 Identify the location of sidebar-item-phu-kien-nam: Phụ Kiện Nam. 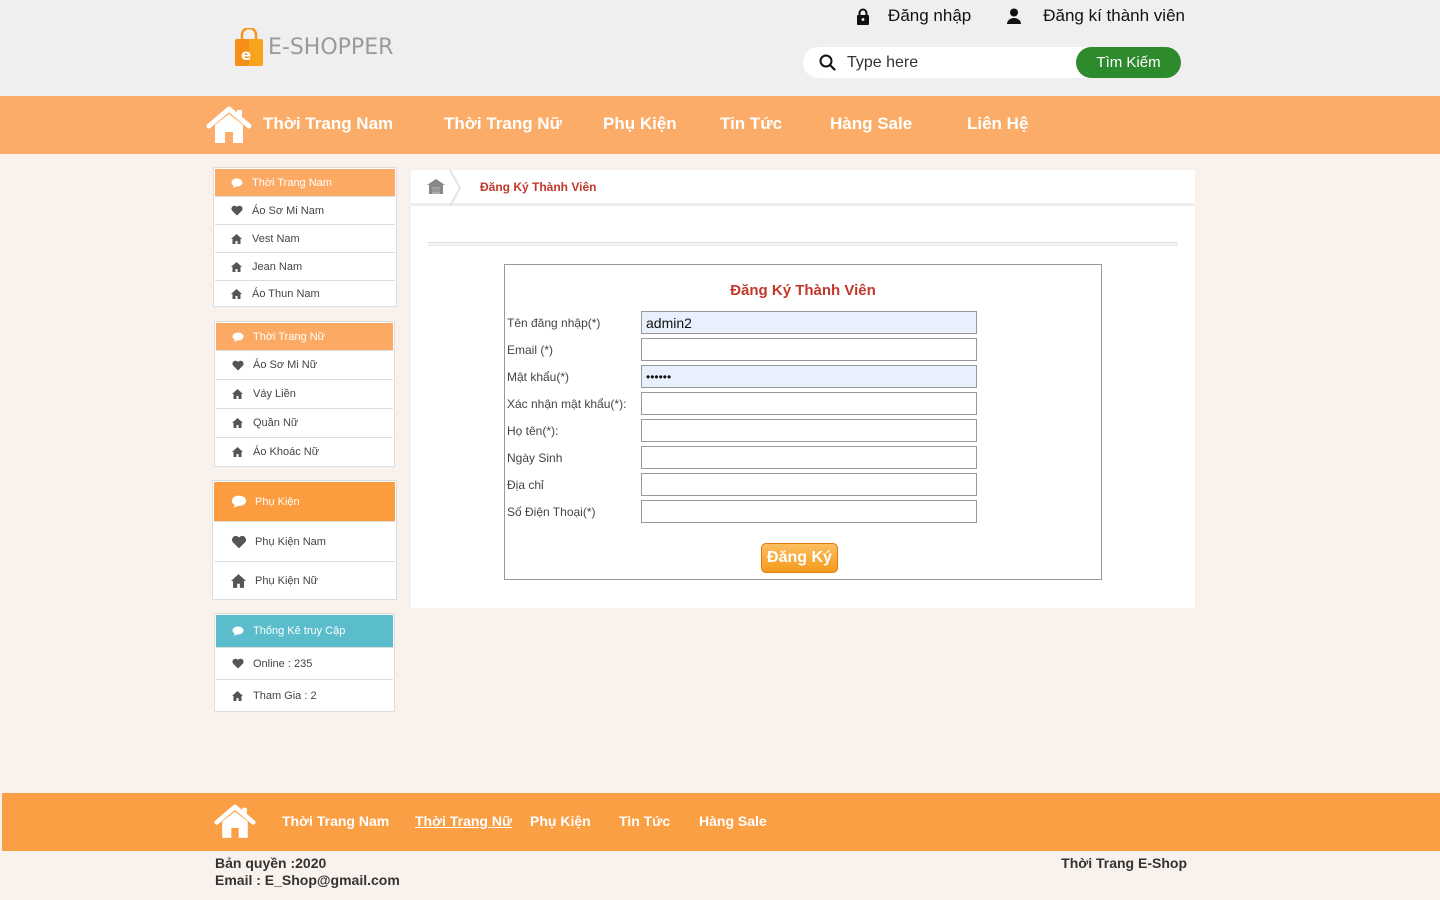
(304, 541).